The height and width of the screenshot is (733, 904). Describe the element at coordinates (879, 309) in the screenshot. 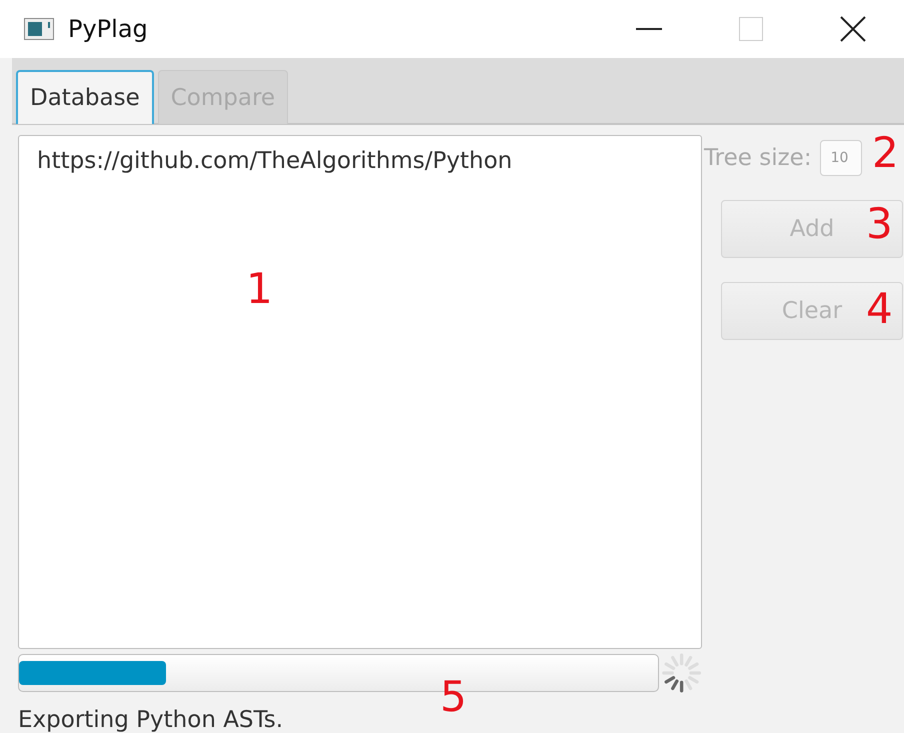

I see `annotation-number: 4` at that location.